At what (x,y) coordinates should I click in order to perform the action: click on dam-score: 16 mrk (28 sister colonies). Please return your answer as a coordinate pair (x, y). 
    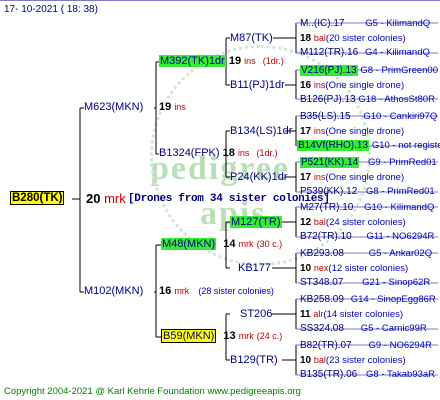
    Looking at the image, I should click on (216, 291).